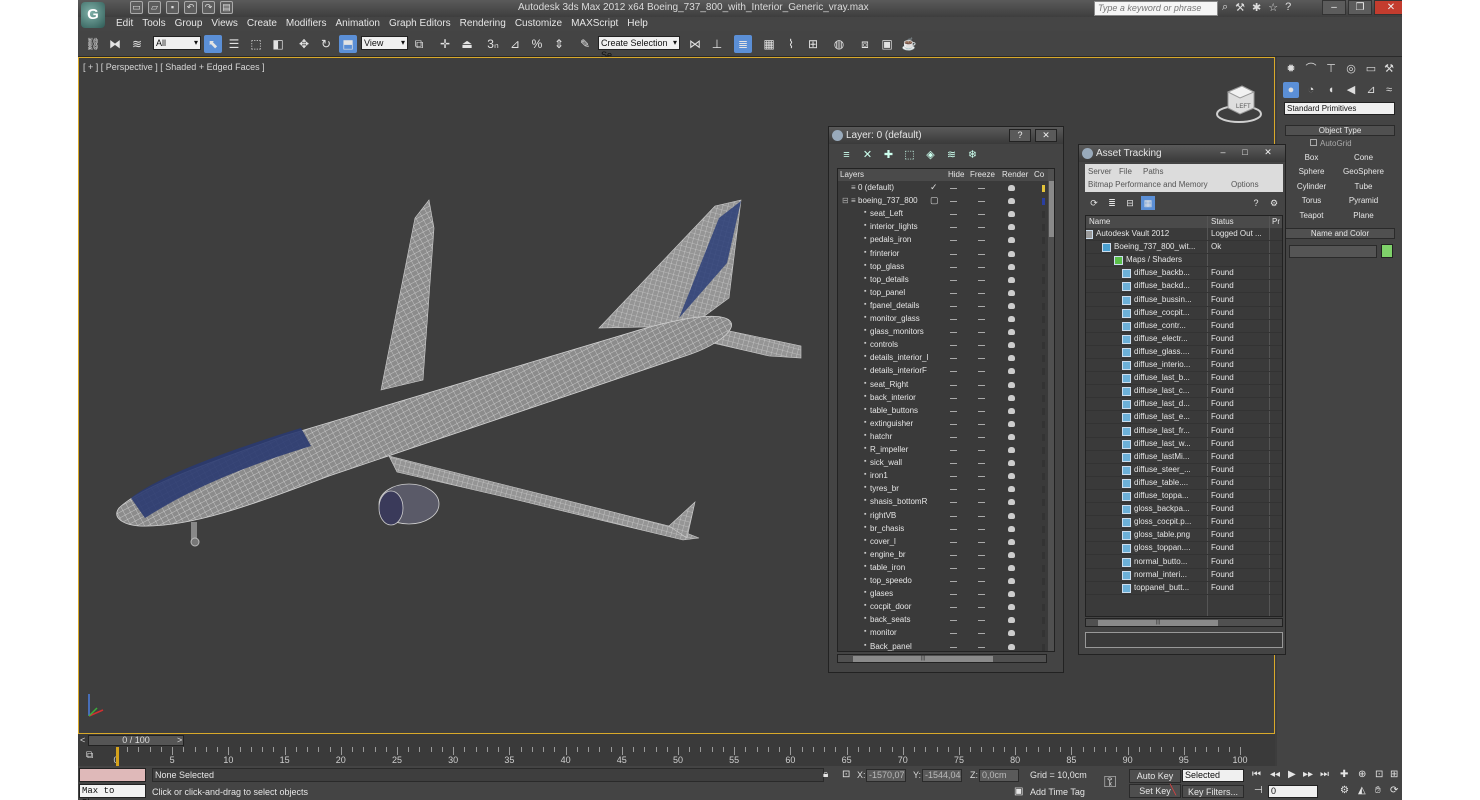 The height and width of the screenshot is (800, 1480). Describe the element at coordinates (129, 24) in the screenshot. I see `menu-edit: Edit` at that location.